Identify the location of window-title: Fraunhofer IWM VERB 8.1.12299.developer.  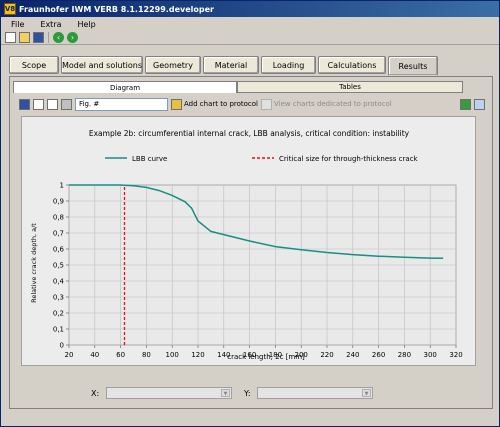
(116, 9).